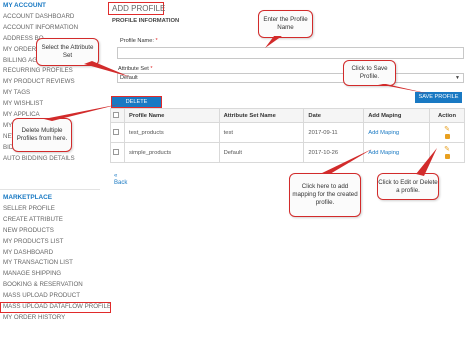 Image resolution: width=474 pixels, height=344 pixels. Describe the element at coordinates (171, 115) in the screenshot. I see `header-profile-name: Profile Name` at that location.